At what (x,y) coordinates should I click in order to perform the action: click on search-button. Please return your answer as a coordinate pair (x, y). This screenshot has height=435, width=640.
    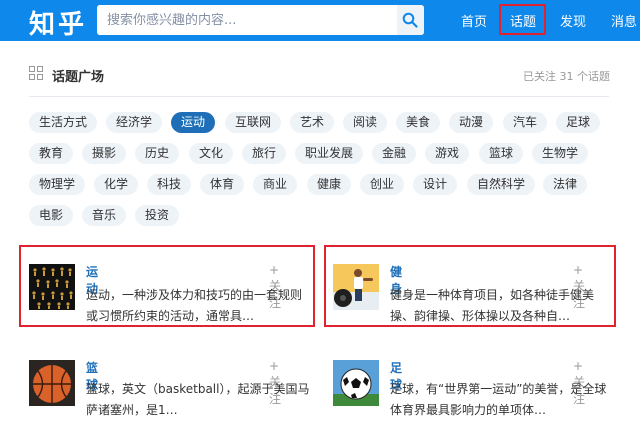
    Looking at the image, I should click on (410, 20).